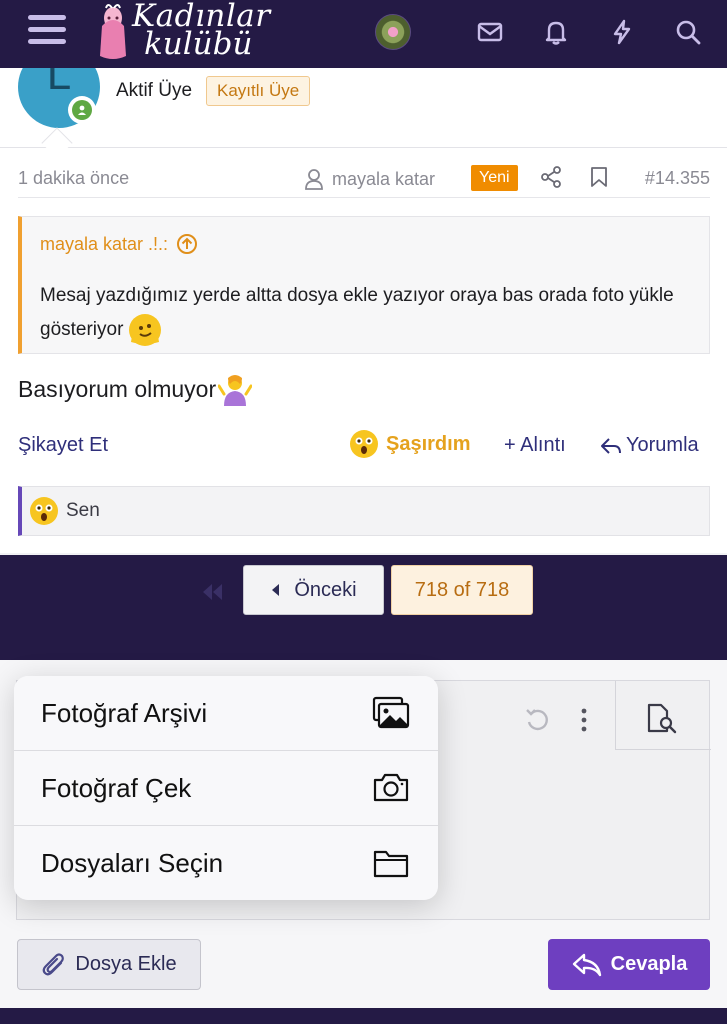 Image resolution: width=727 pixels, height=1024 pixels. Describe the element at coordinates (144, 329) in the screenshot. I see `melting-face-emoji` at that location.